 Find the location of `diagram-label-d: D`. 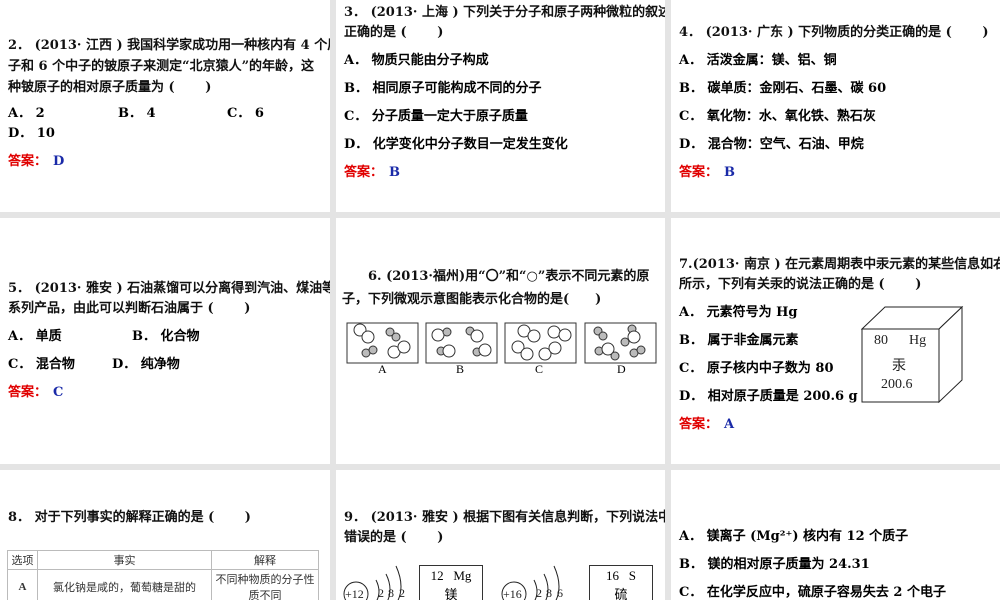

diagram-label-d: D is located at coordinates (621, 369).